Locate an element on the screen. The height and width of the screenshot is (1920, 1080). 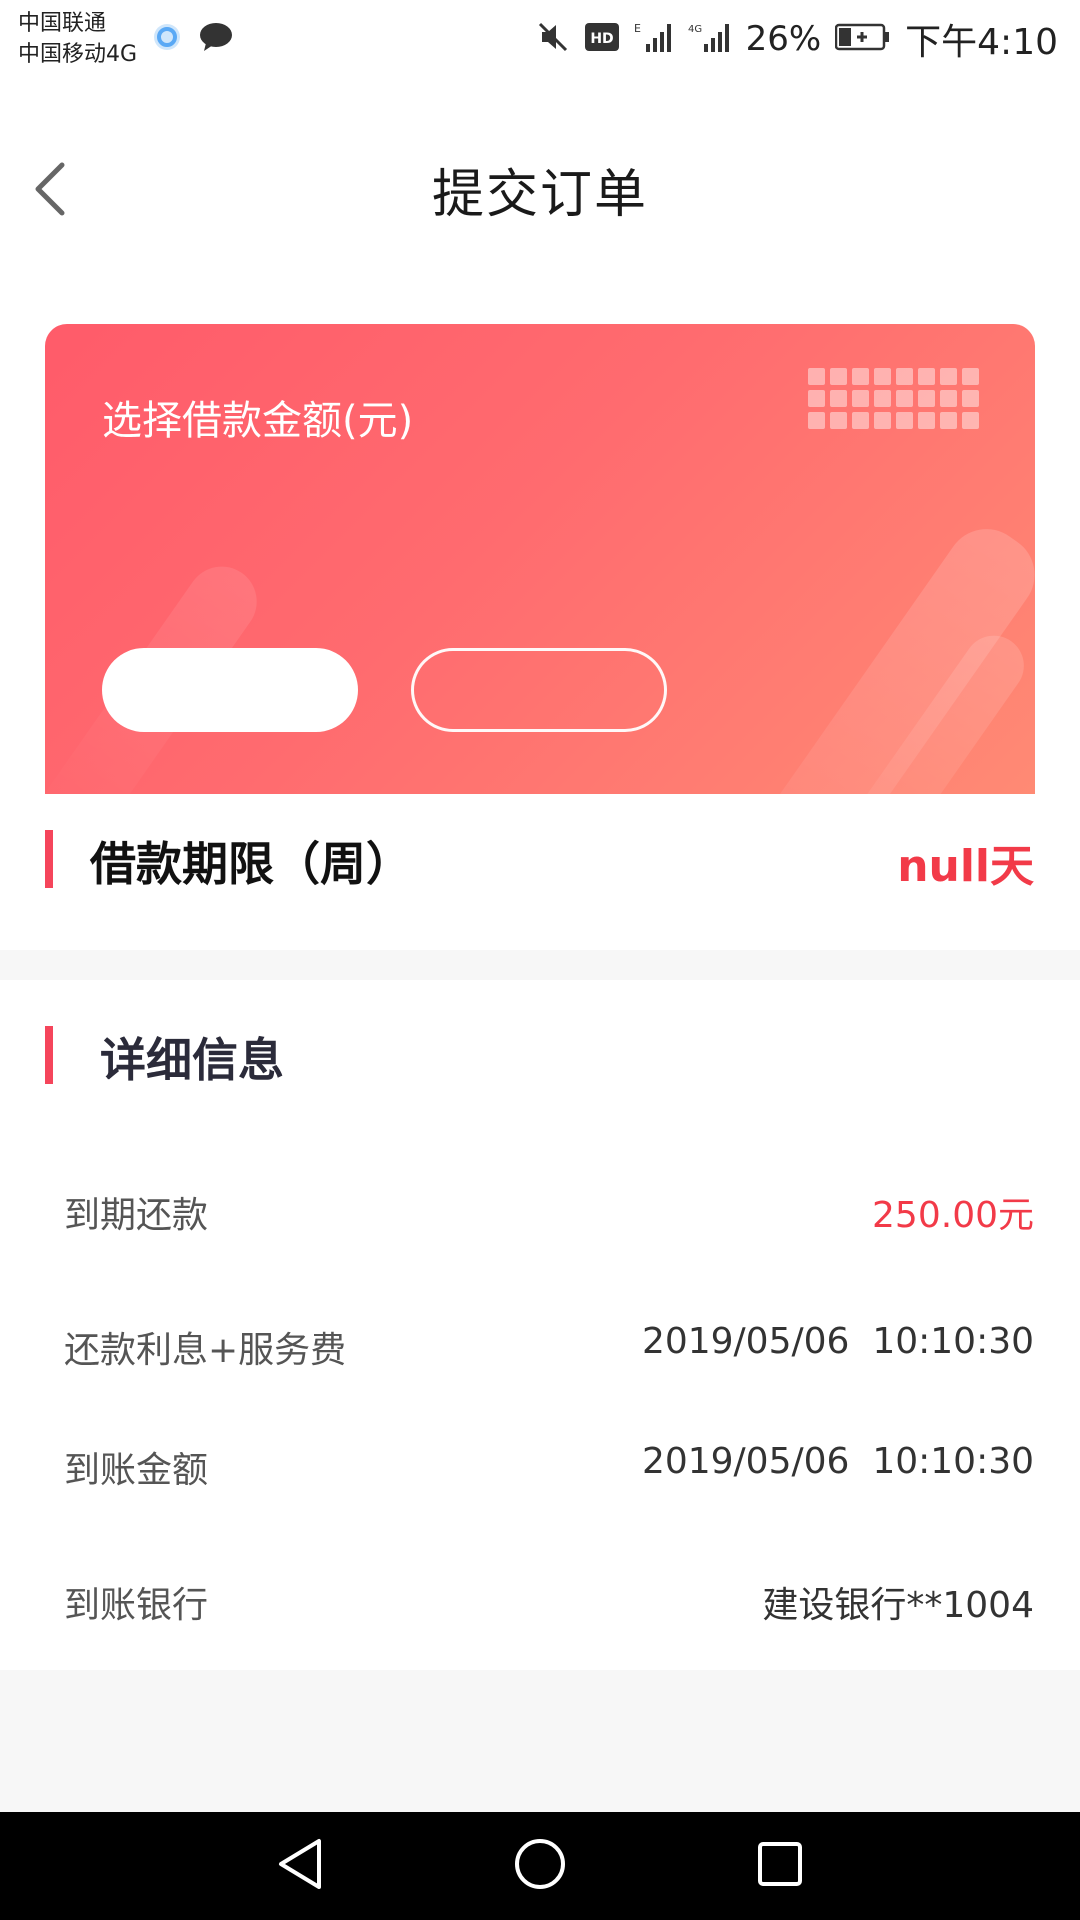
svg-text: E is located at coordinates (637, 28).